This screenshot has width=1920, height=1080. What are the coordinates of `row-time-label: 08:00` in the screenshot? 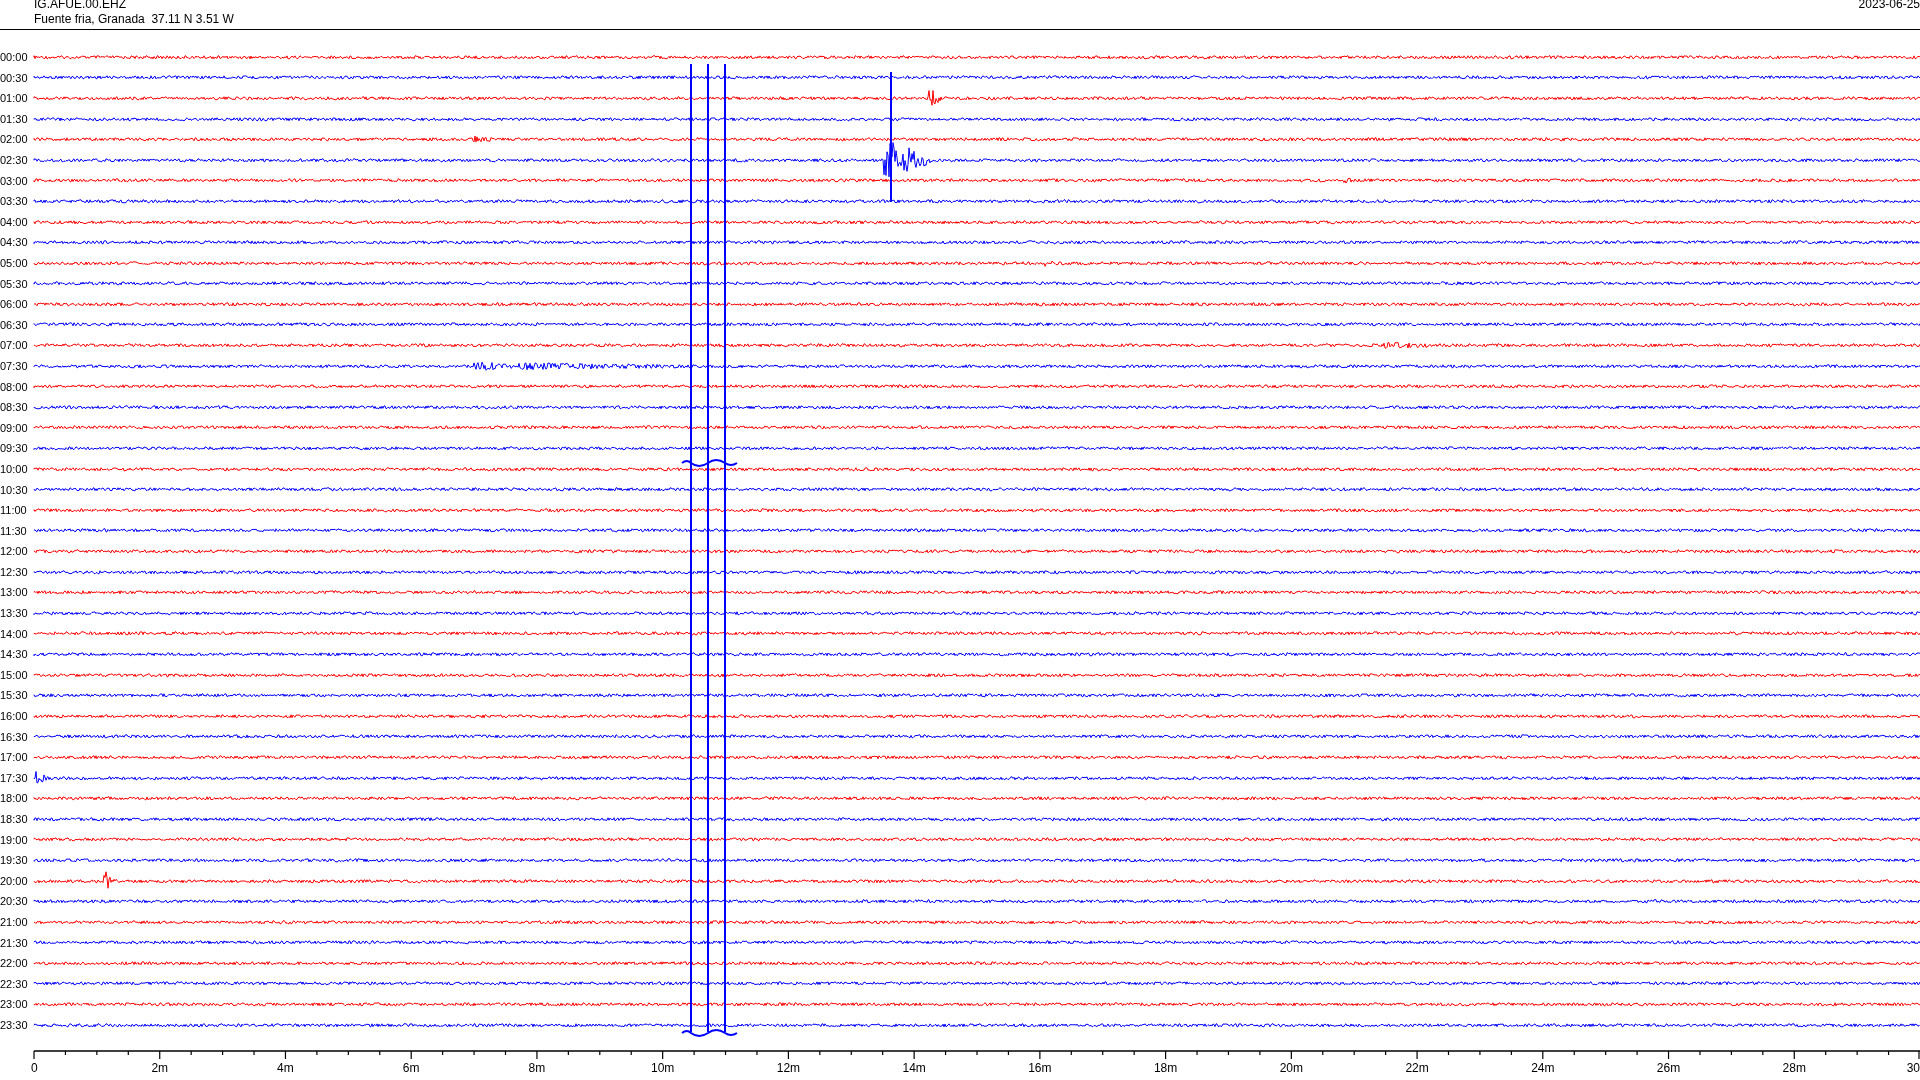 It's located at (14, 386).